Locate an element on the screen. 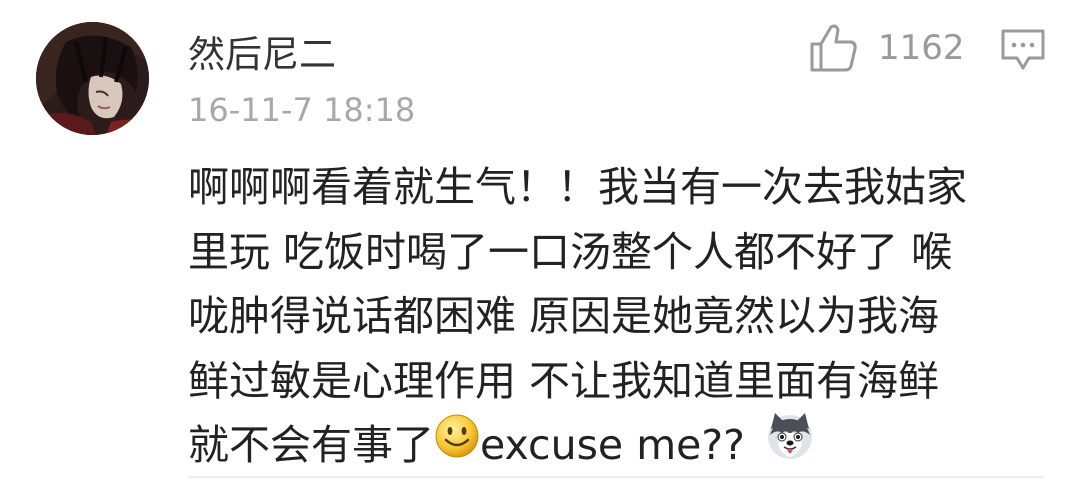 Image resolution: width=1080 pixels, height=482 pixels. like-button is located at coordinates (834, 48).